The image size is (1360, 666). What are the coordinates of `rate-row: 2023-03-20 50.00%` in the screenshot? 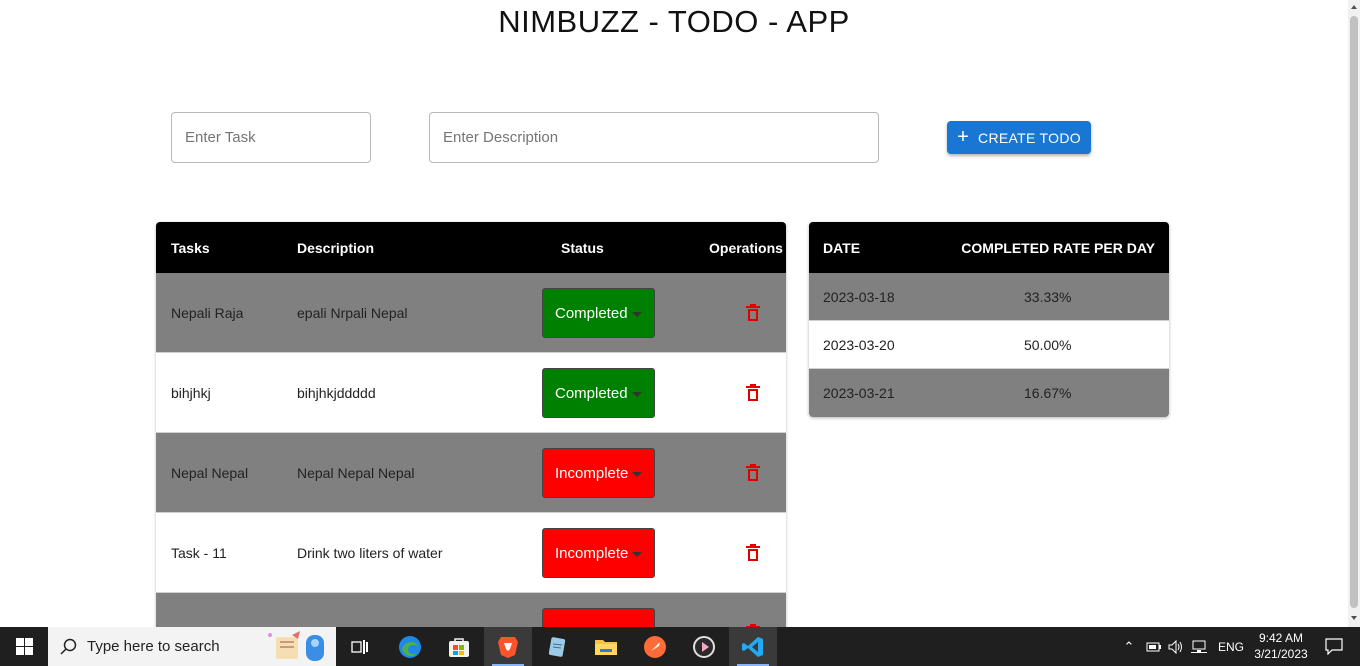 It's located at (989, 345).